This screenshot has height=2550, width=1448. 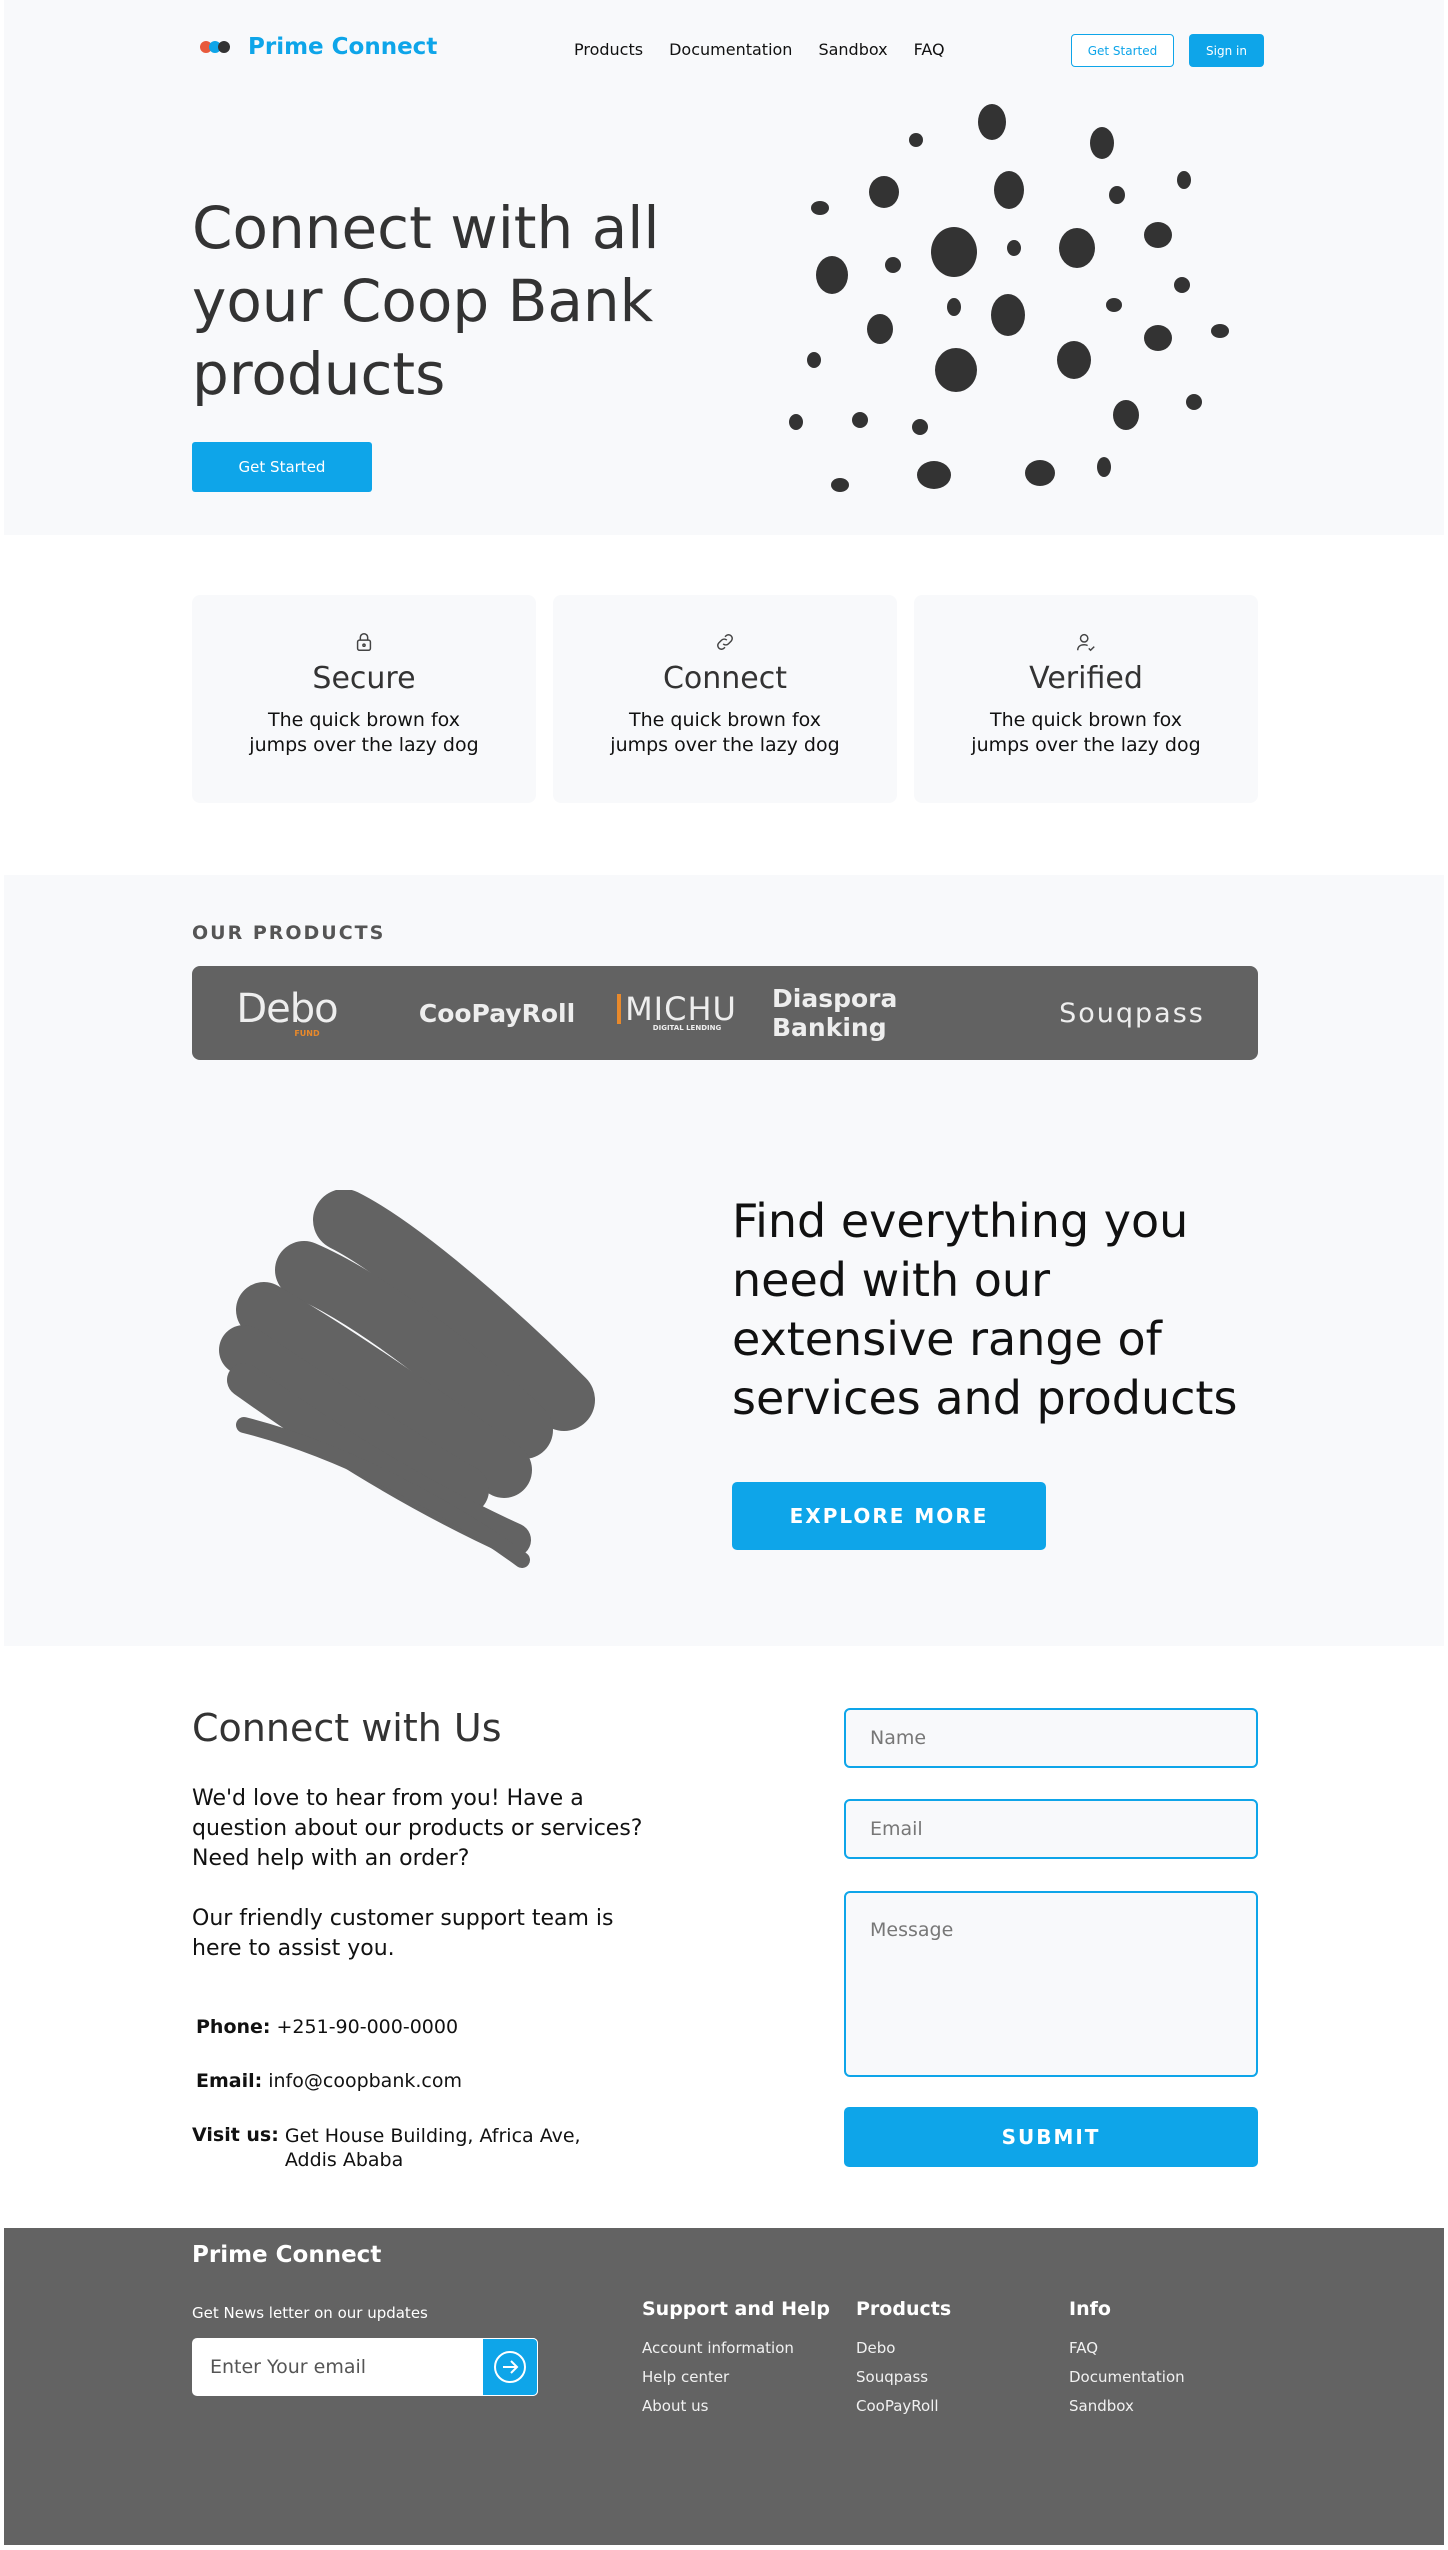 What do you see at coordinates (1086, 678) in the screenshot?
I see `feature-title: Verified` at bounding box center [1086, 678].